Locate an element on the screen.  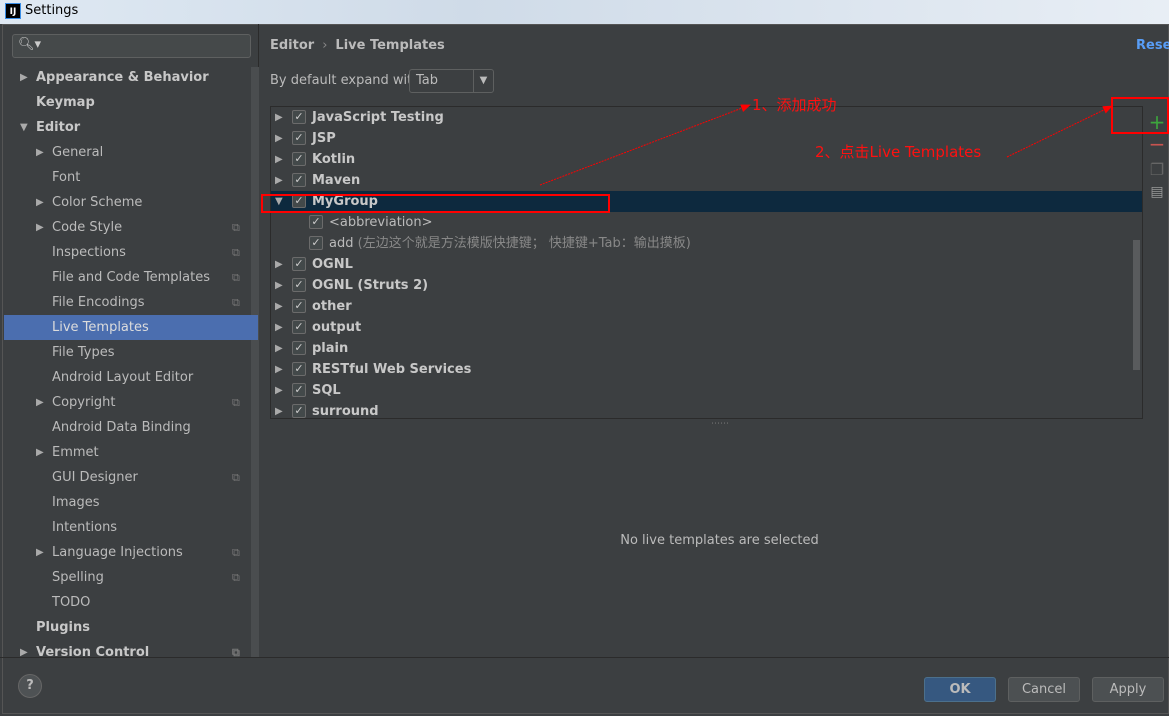
copy-icon: ❐ is located at coordinates (1157, 169).